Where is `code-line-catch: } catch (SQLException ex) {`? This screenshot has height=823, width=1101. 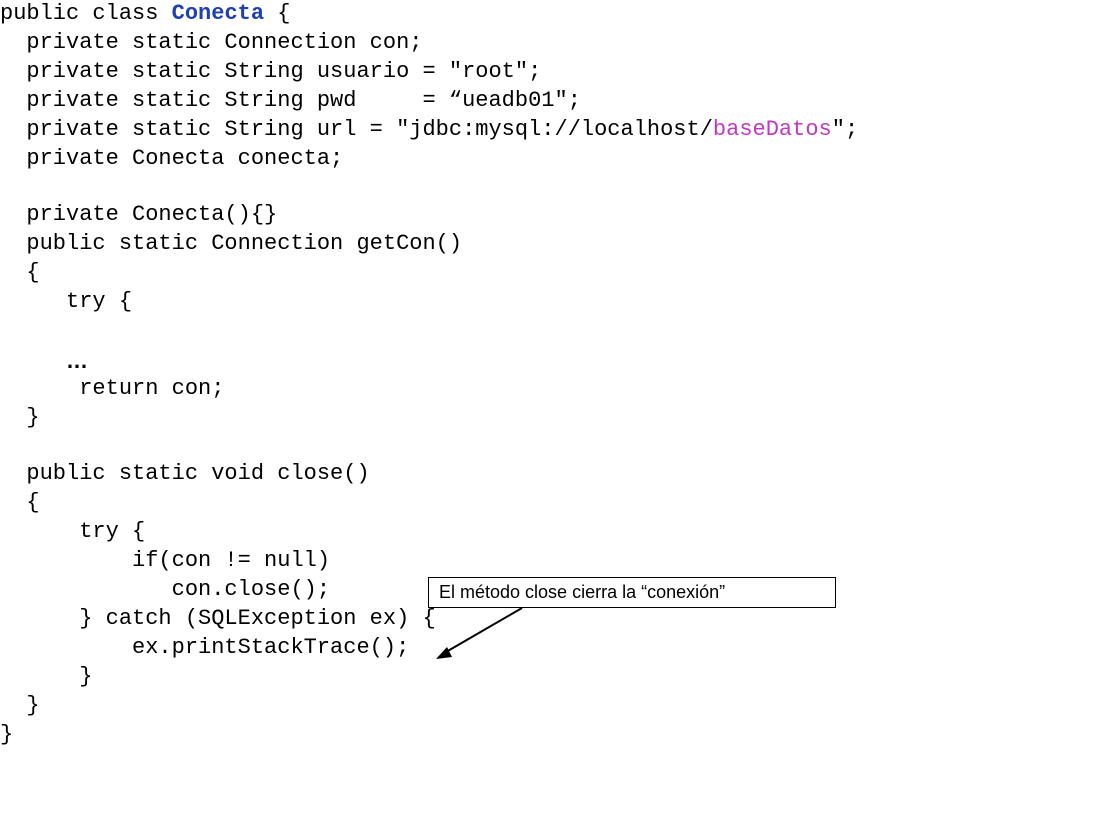 code-line-catch: } catch (SQLException ex) { is located at coordinates (218, 618).